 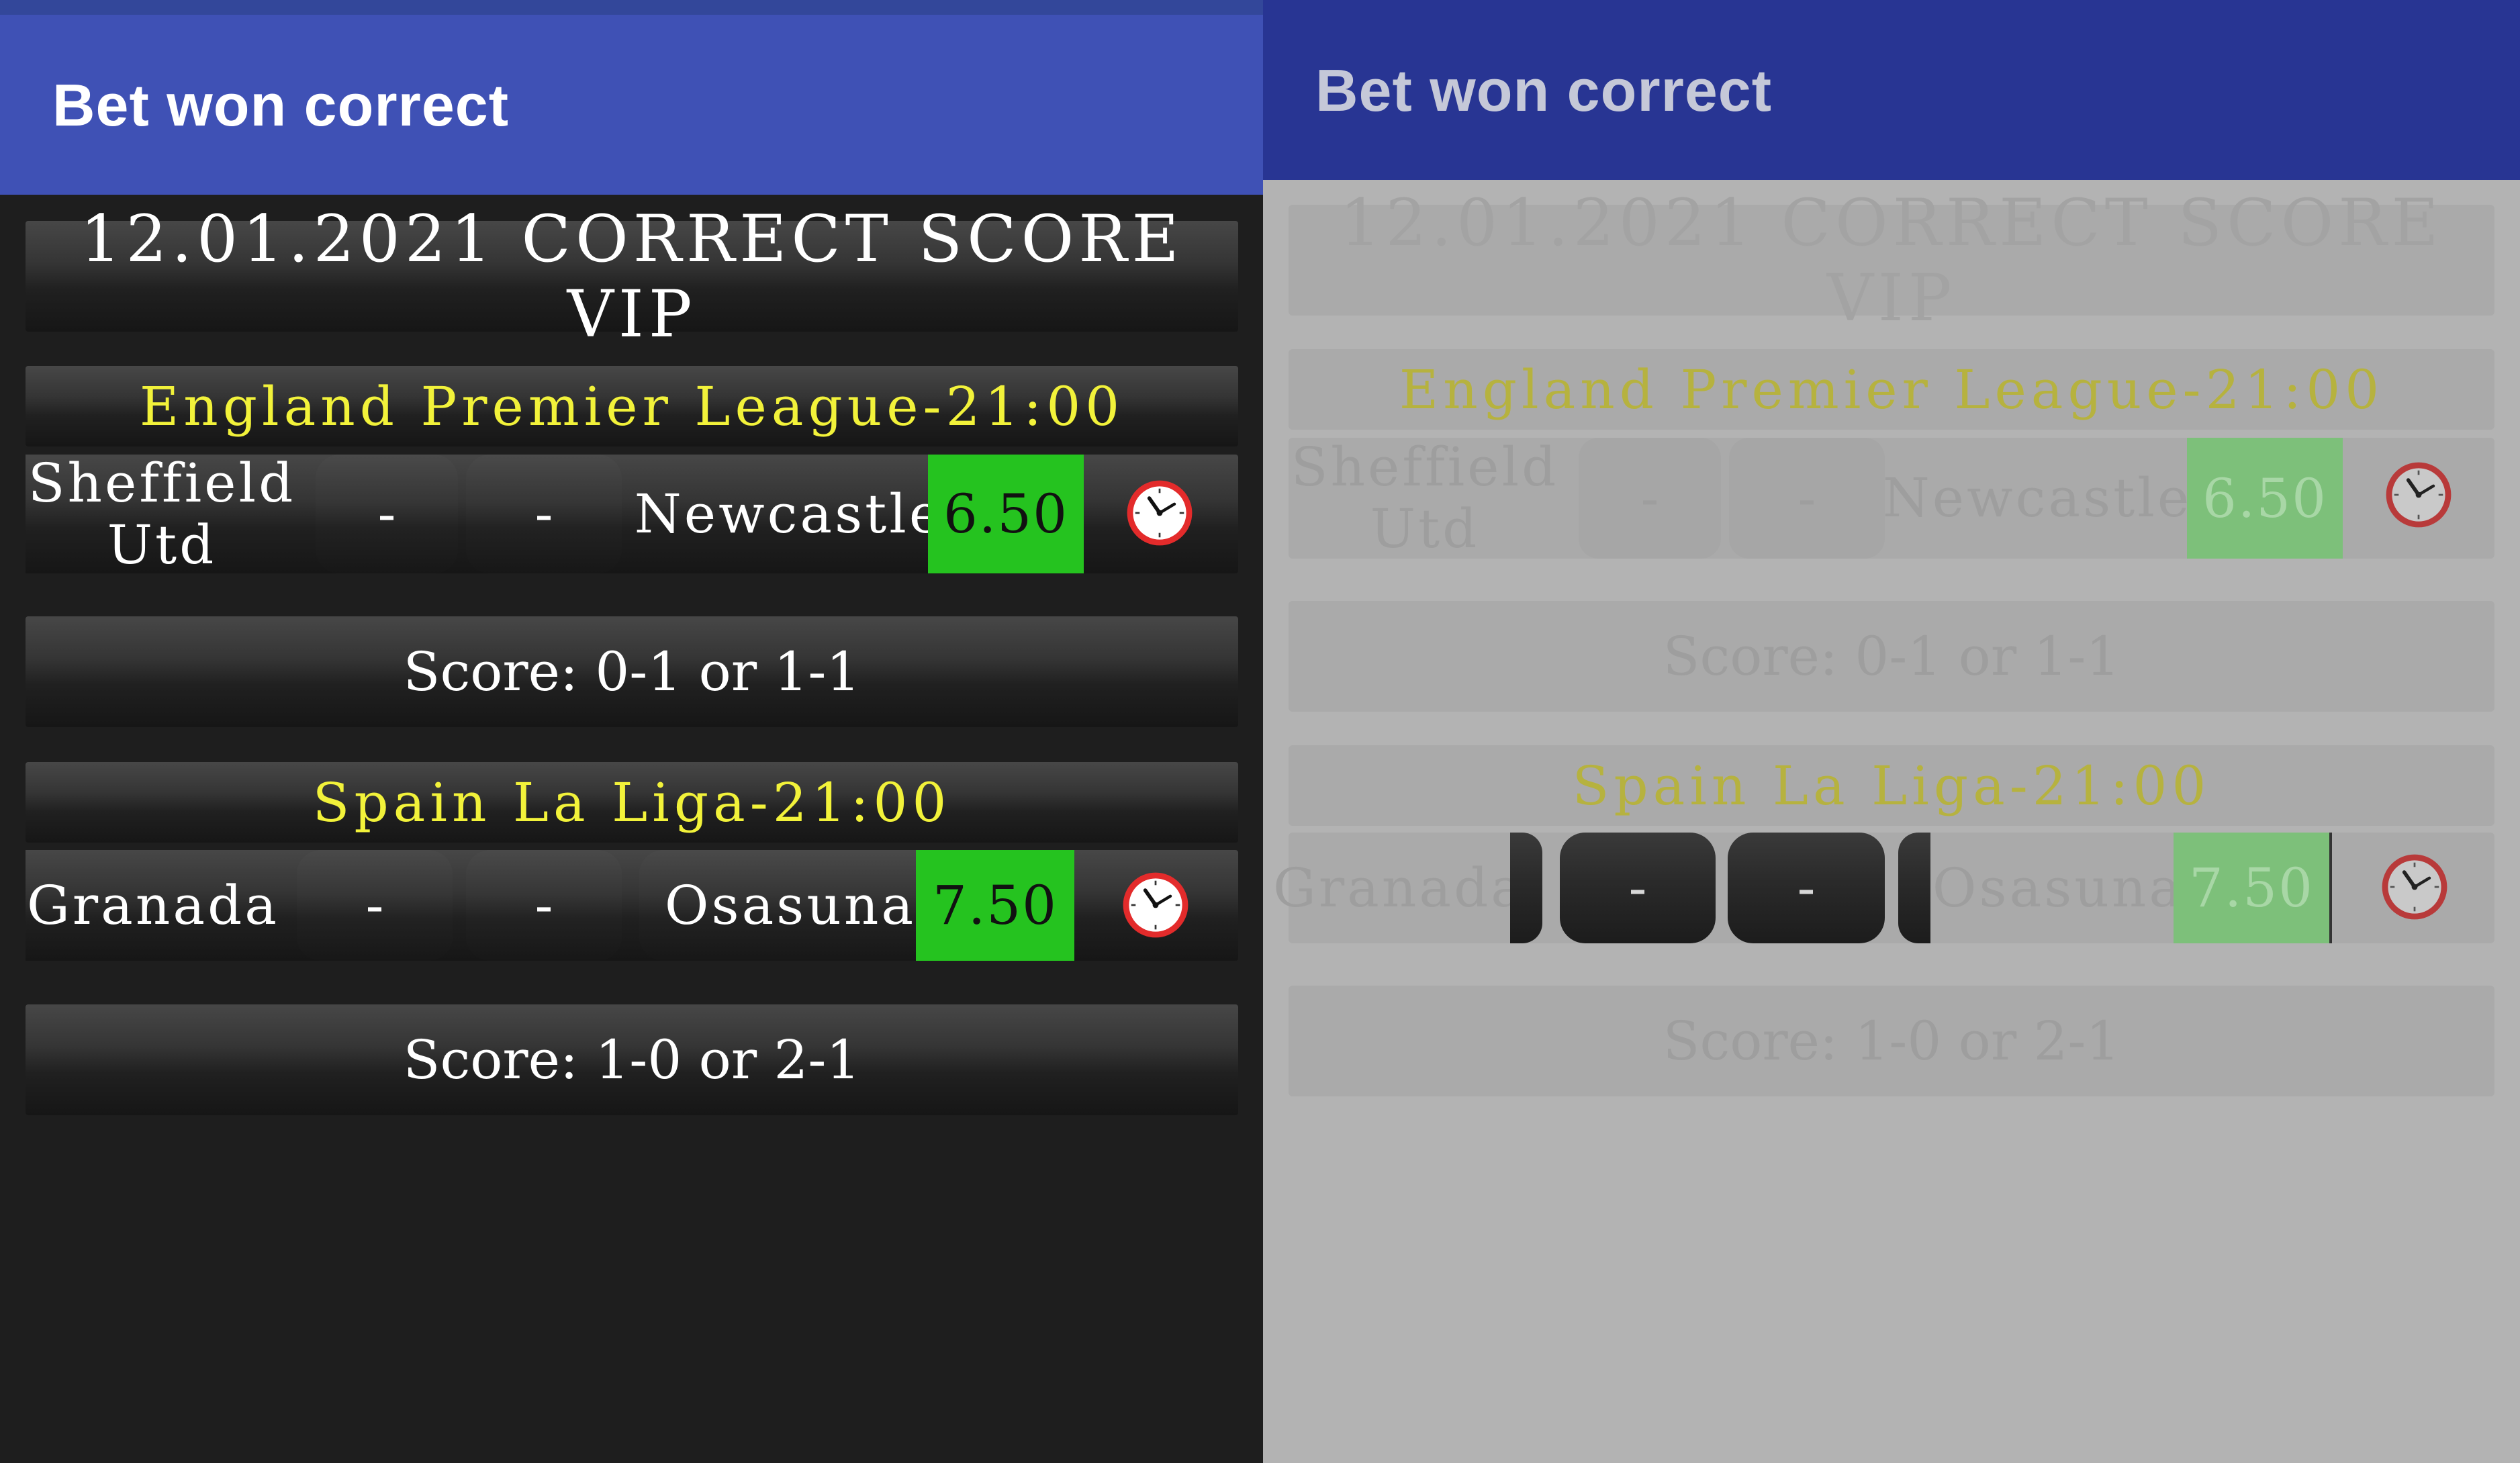 What do you see at coordinates (1914, 888) in the screenshot?
I see `away-team-edge` at bounding box center [1914, 888].